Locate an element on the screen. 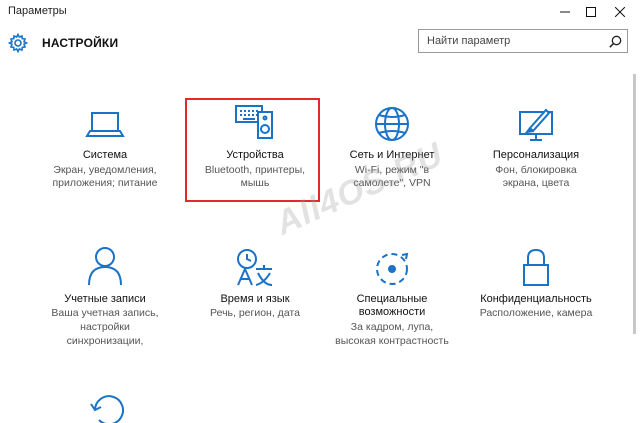 This screenshot has width=640, height=423. laptop-icon is located at coordinates (105, 124).